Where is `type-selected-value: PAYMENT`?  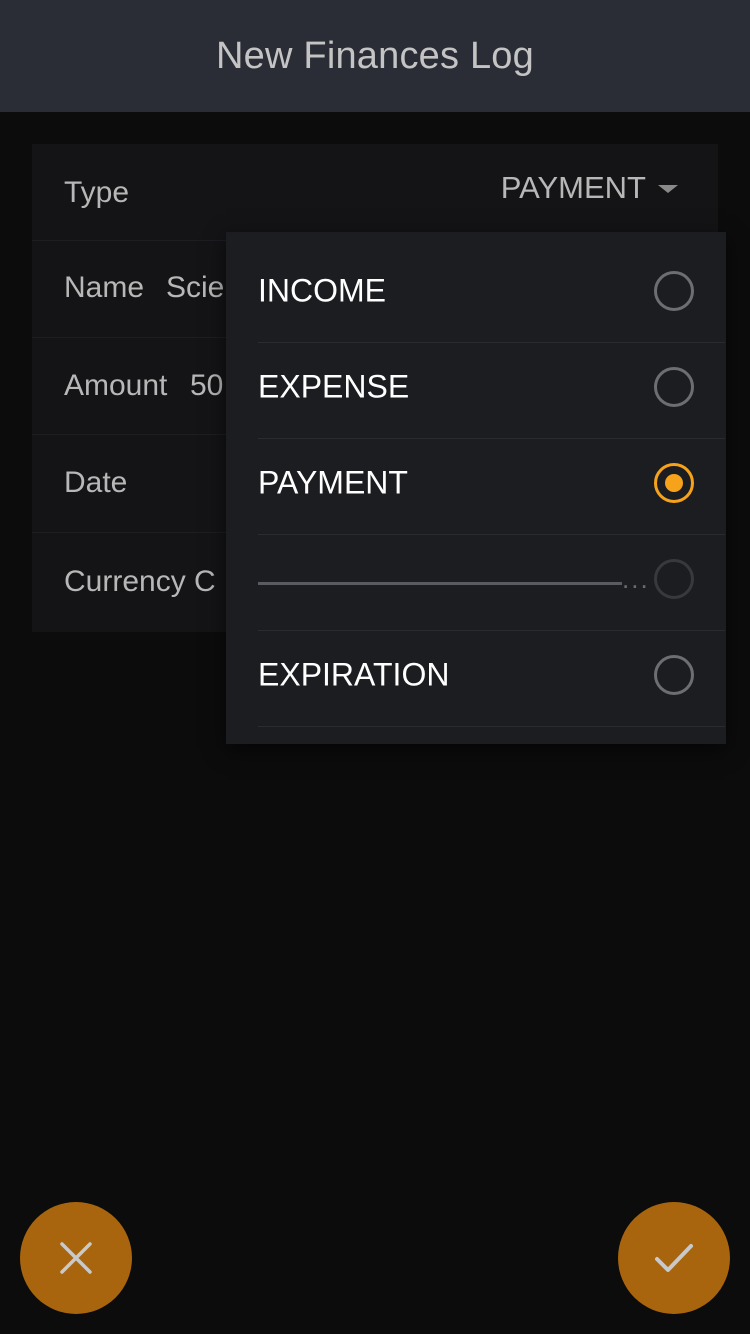 type-selected-value: PAYMENT is located at coordinates (573, 187).